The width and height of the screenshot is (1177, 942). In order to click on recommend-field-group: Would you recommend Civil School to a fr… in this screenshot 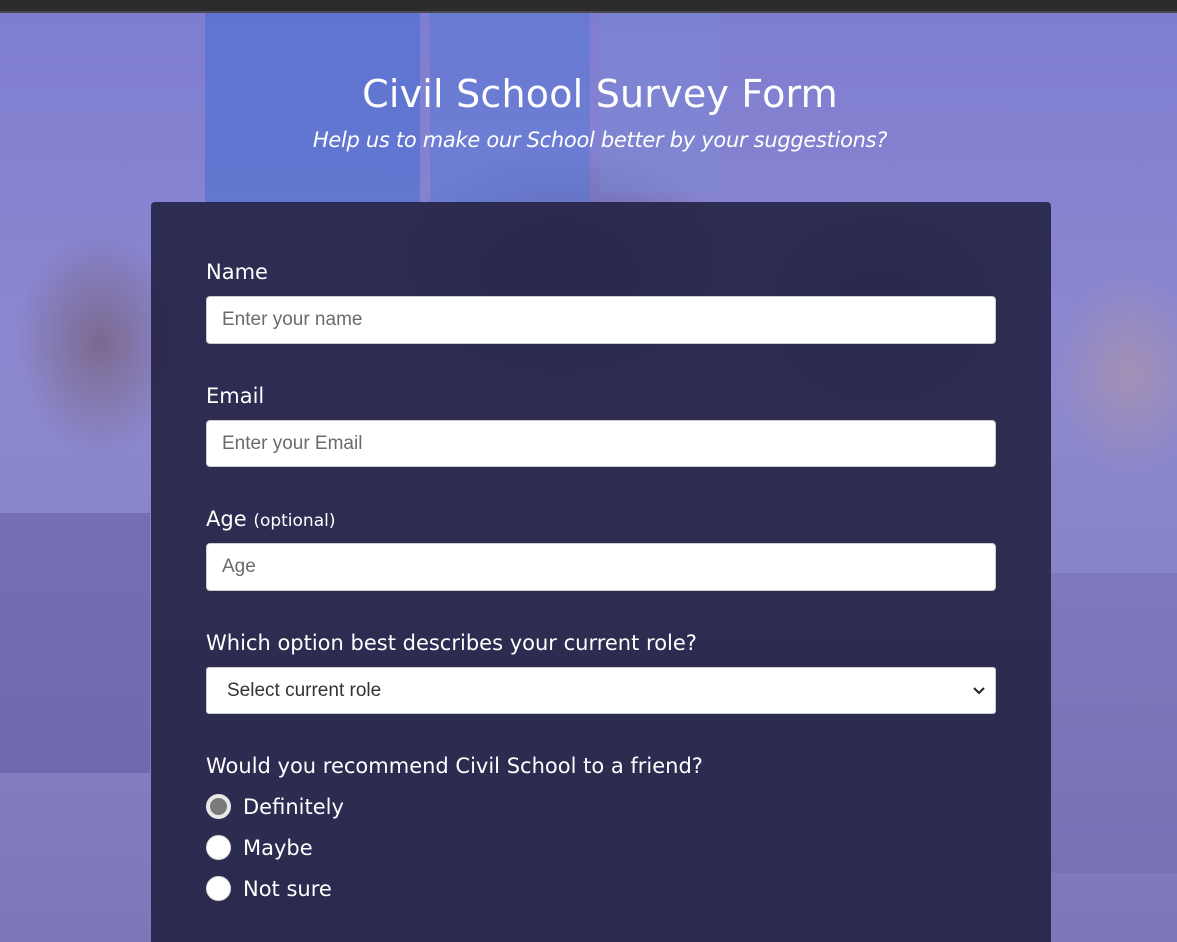, I will do `click(601, 831)`.